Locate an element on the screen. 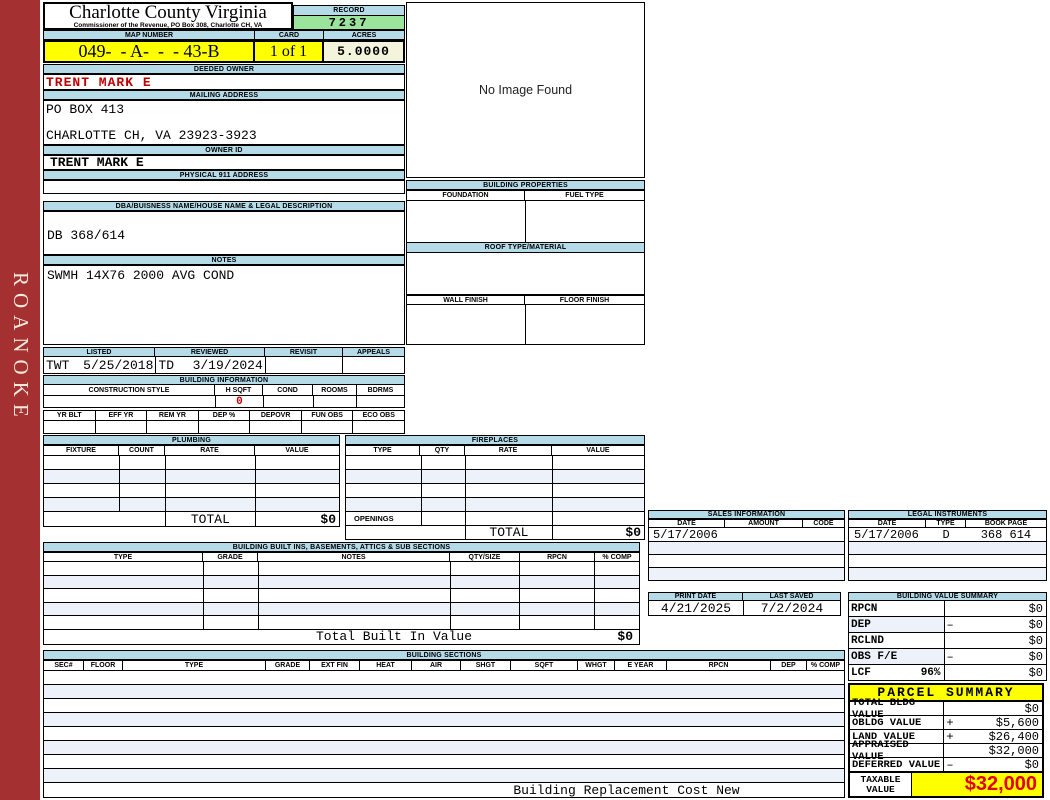 The image size is (1050, 800). bs-sec-header: SEC# is located at coordinates (63, 665).